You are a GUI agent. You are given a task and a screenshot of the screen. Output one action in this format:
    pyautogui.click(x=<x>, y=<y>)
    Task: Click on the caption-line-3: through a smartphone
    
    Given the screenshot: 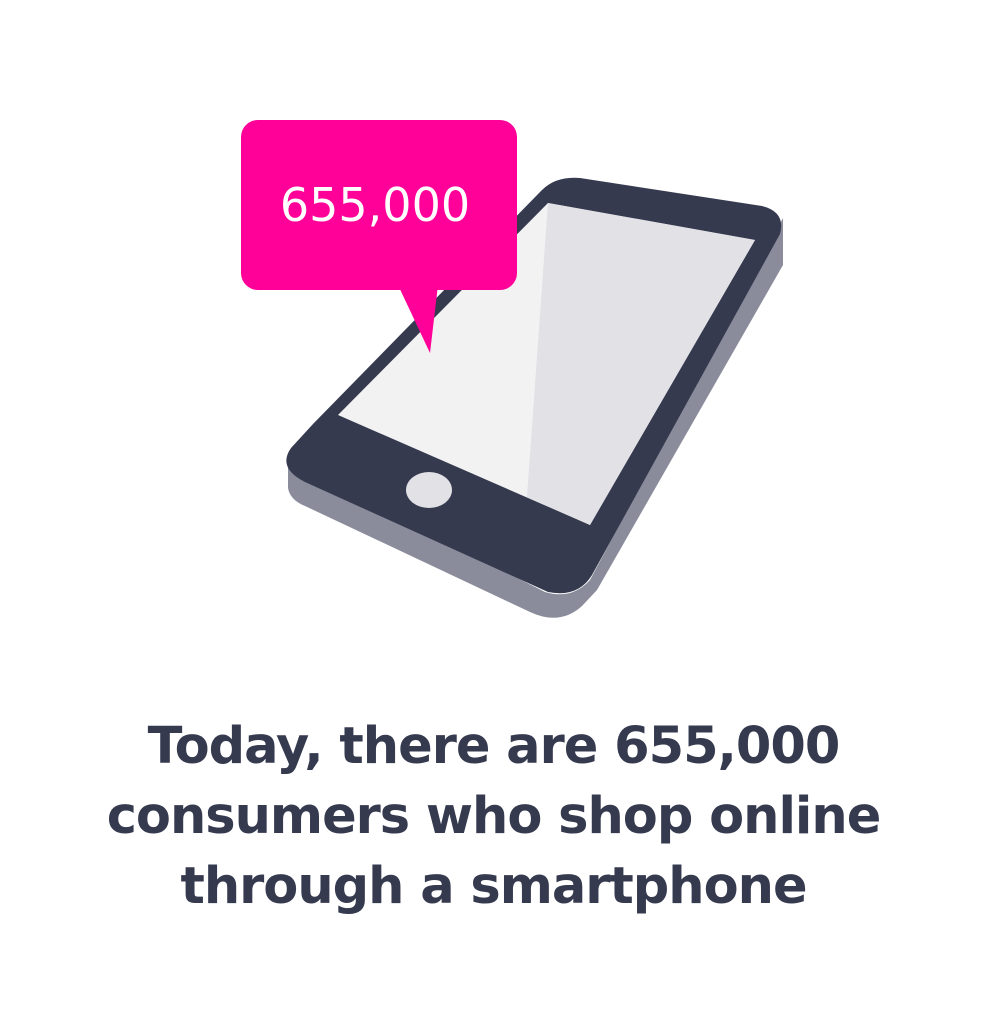 What is the action you would take?
    pyautogui.click(x=493, y=886)
    